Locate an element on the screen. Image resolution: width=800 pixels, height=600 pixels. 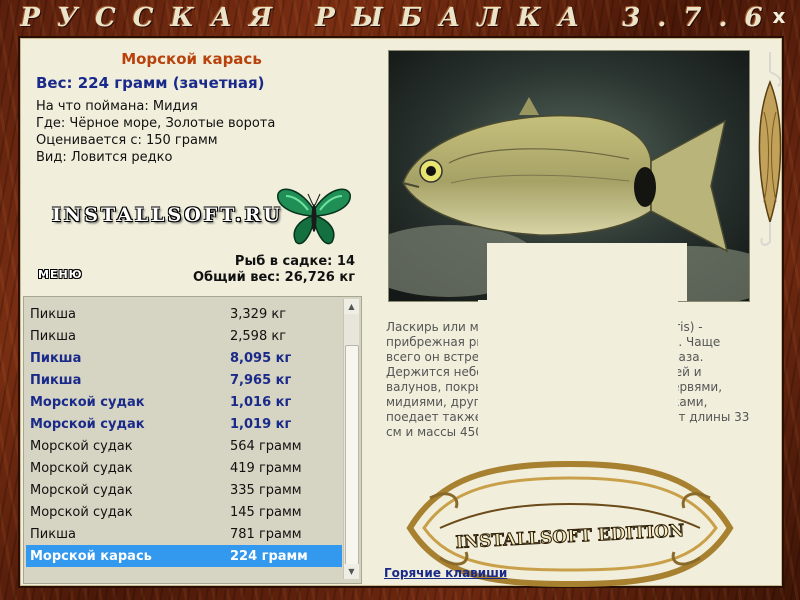
catch-fish-weight: 335 грамм is located at coordinates (266, 490).